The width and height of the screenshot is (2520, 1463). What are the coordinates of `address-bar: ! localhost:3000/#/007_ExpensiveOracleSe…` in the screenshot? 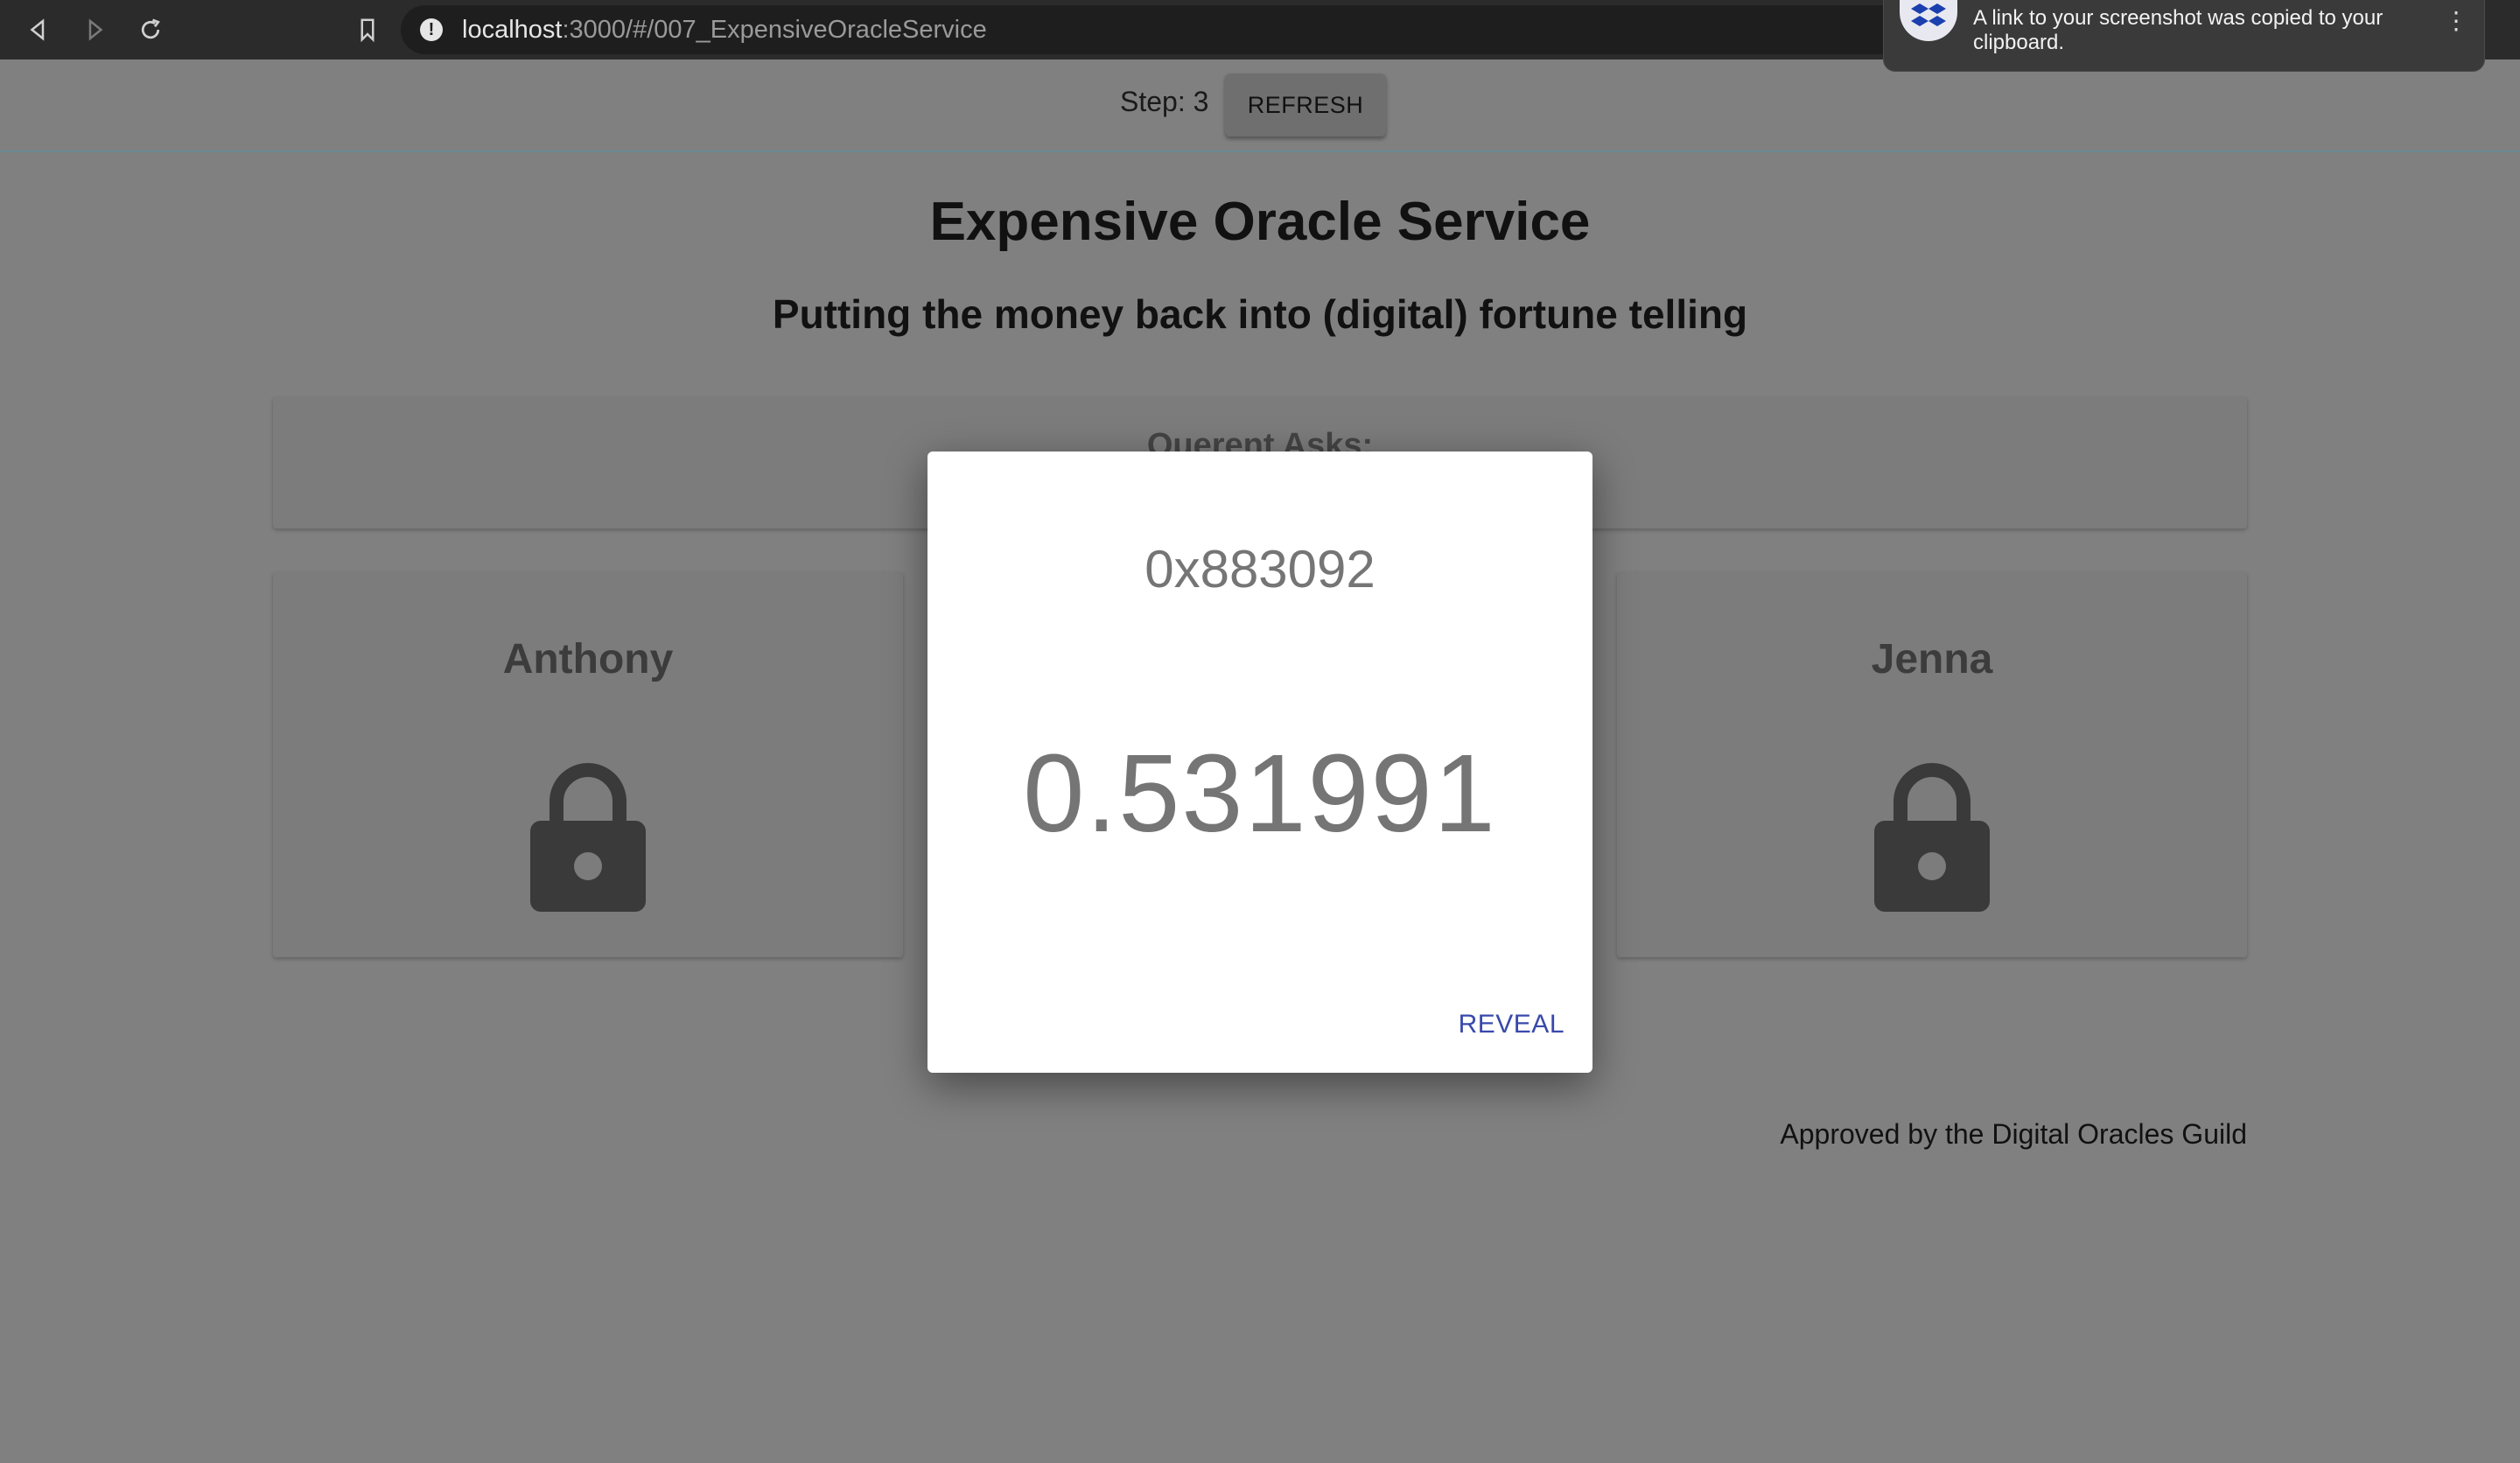 It's located at (1144, 29).